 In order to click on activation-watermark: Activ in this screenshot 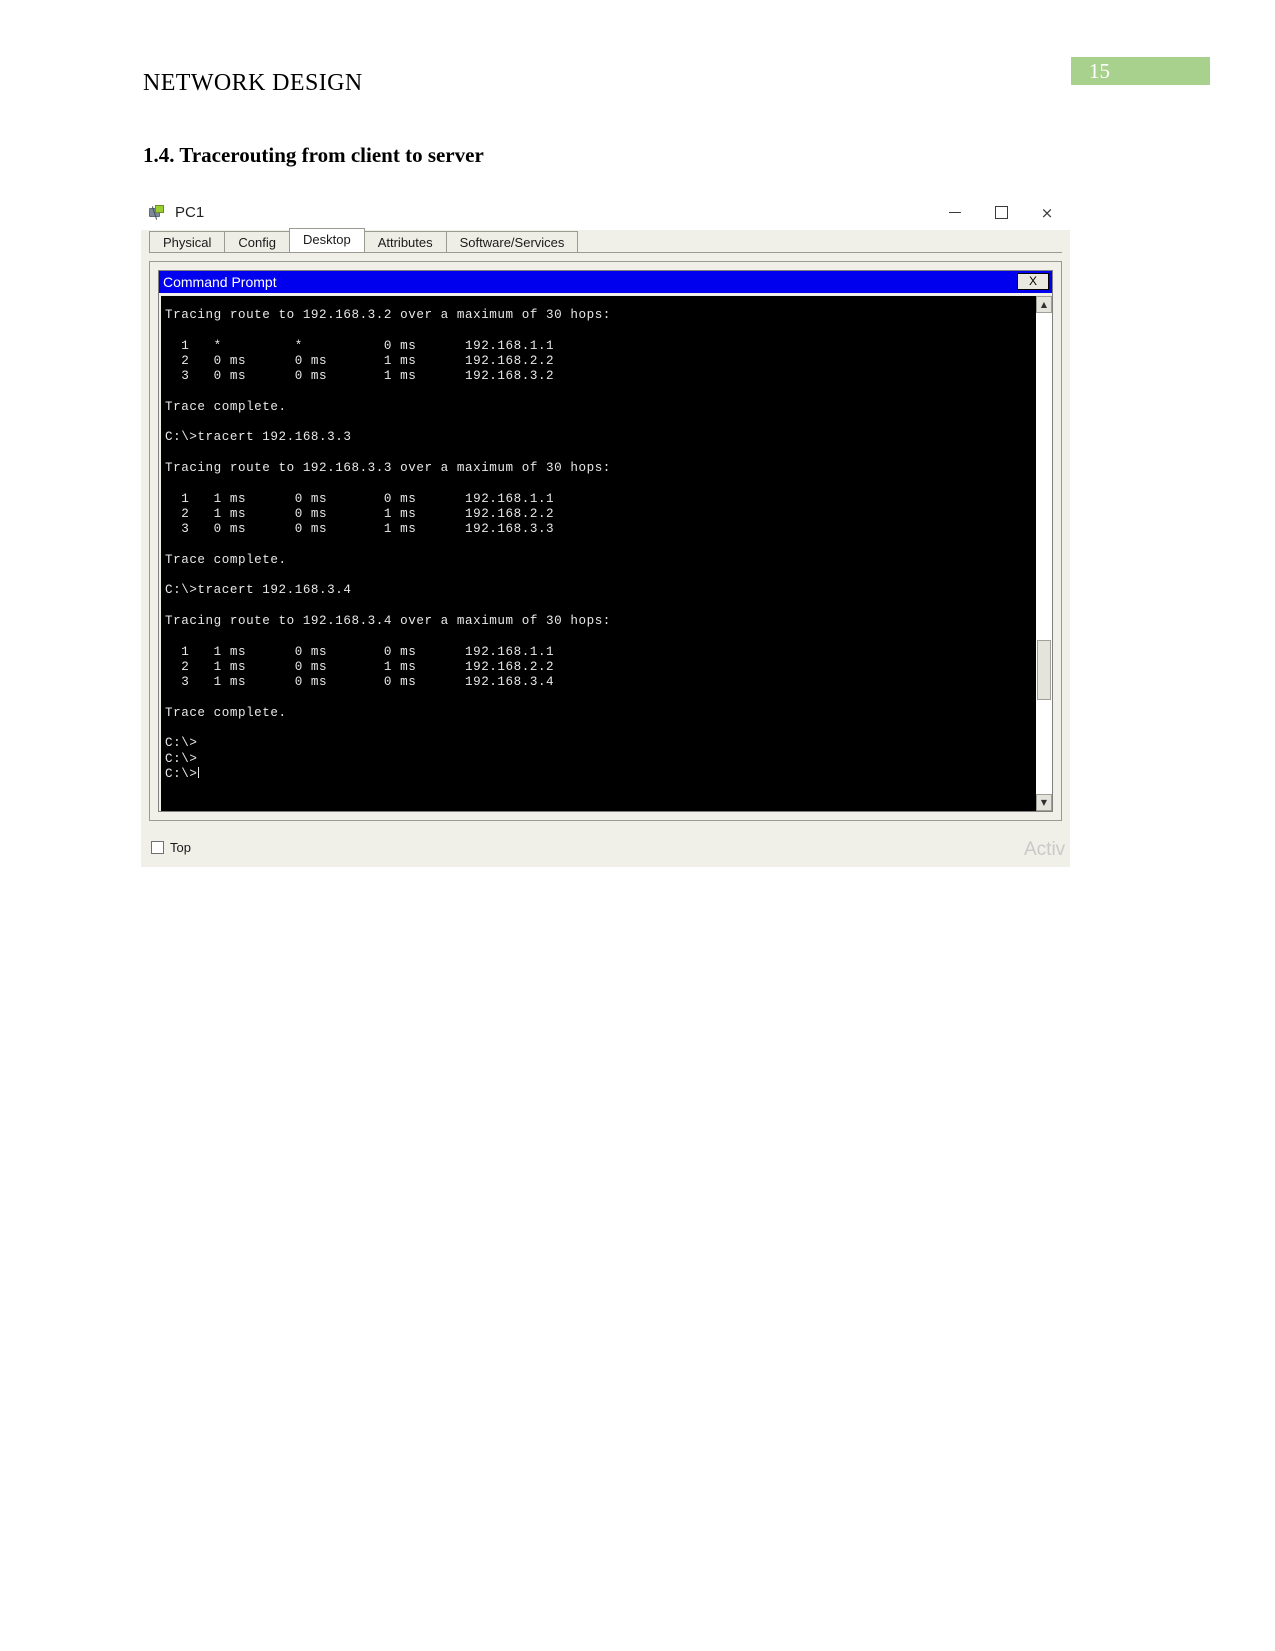, I will do `click(1045, 849)`.